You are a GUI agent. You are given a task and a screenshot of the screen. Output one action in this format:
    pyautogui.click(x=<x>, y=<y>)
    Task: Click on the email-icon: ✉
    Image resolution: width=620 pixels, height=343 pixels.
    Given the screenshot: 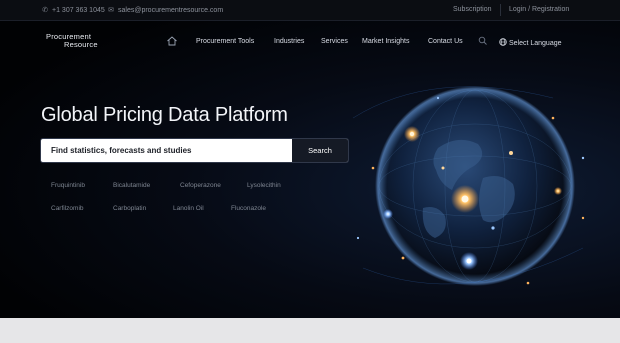 What is the action you would take?
    pyautogui.click(x=111, y=10)
    